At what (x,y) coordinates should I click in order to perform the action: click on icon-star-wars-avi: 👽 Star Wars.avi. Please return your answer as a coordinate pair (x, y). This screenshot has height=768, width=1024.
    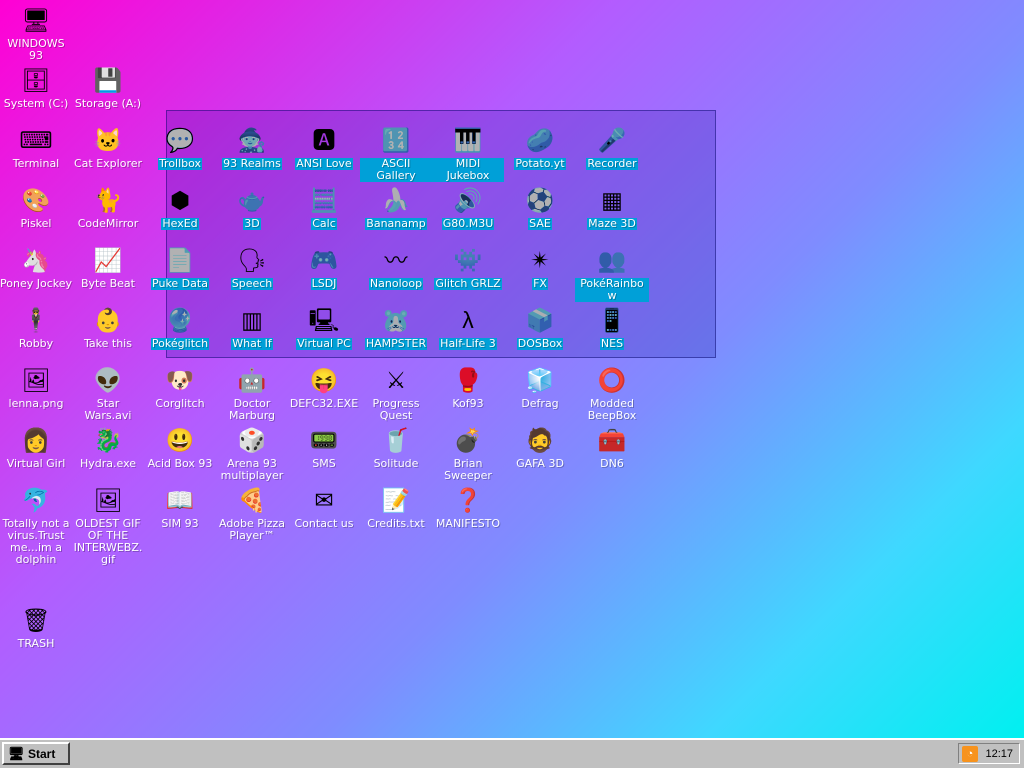
    Looking at the image, I should click on (108, 392).